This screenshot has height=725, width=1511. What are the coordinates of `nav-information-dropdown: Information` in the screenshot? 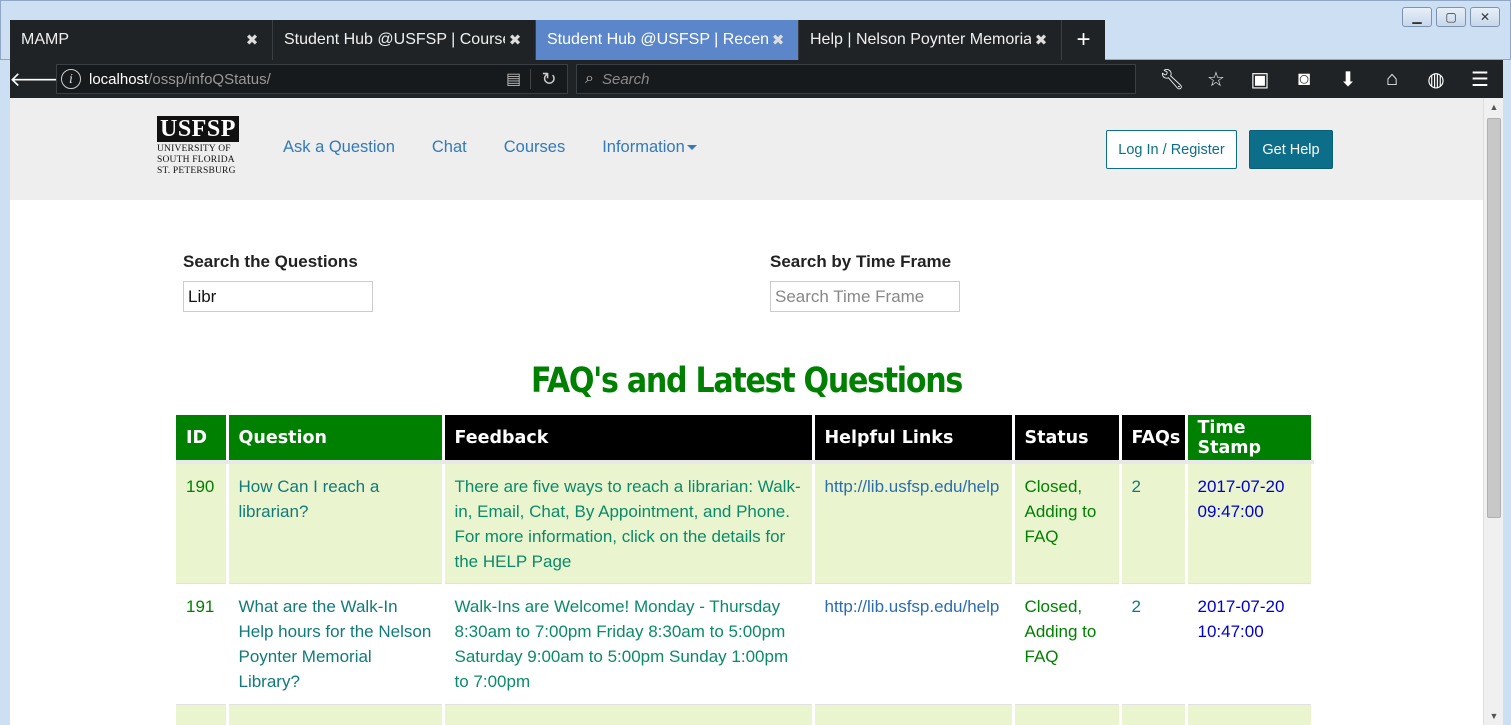 It's located at (649, 147).